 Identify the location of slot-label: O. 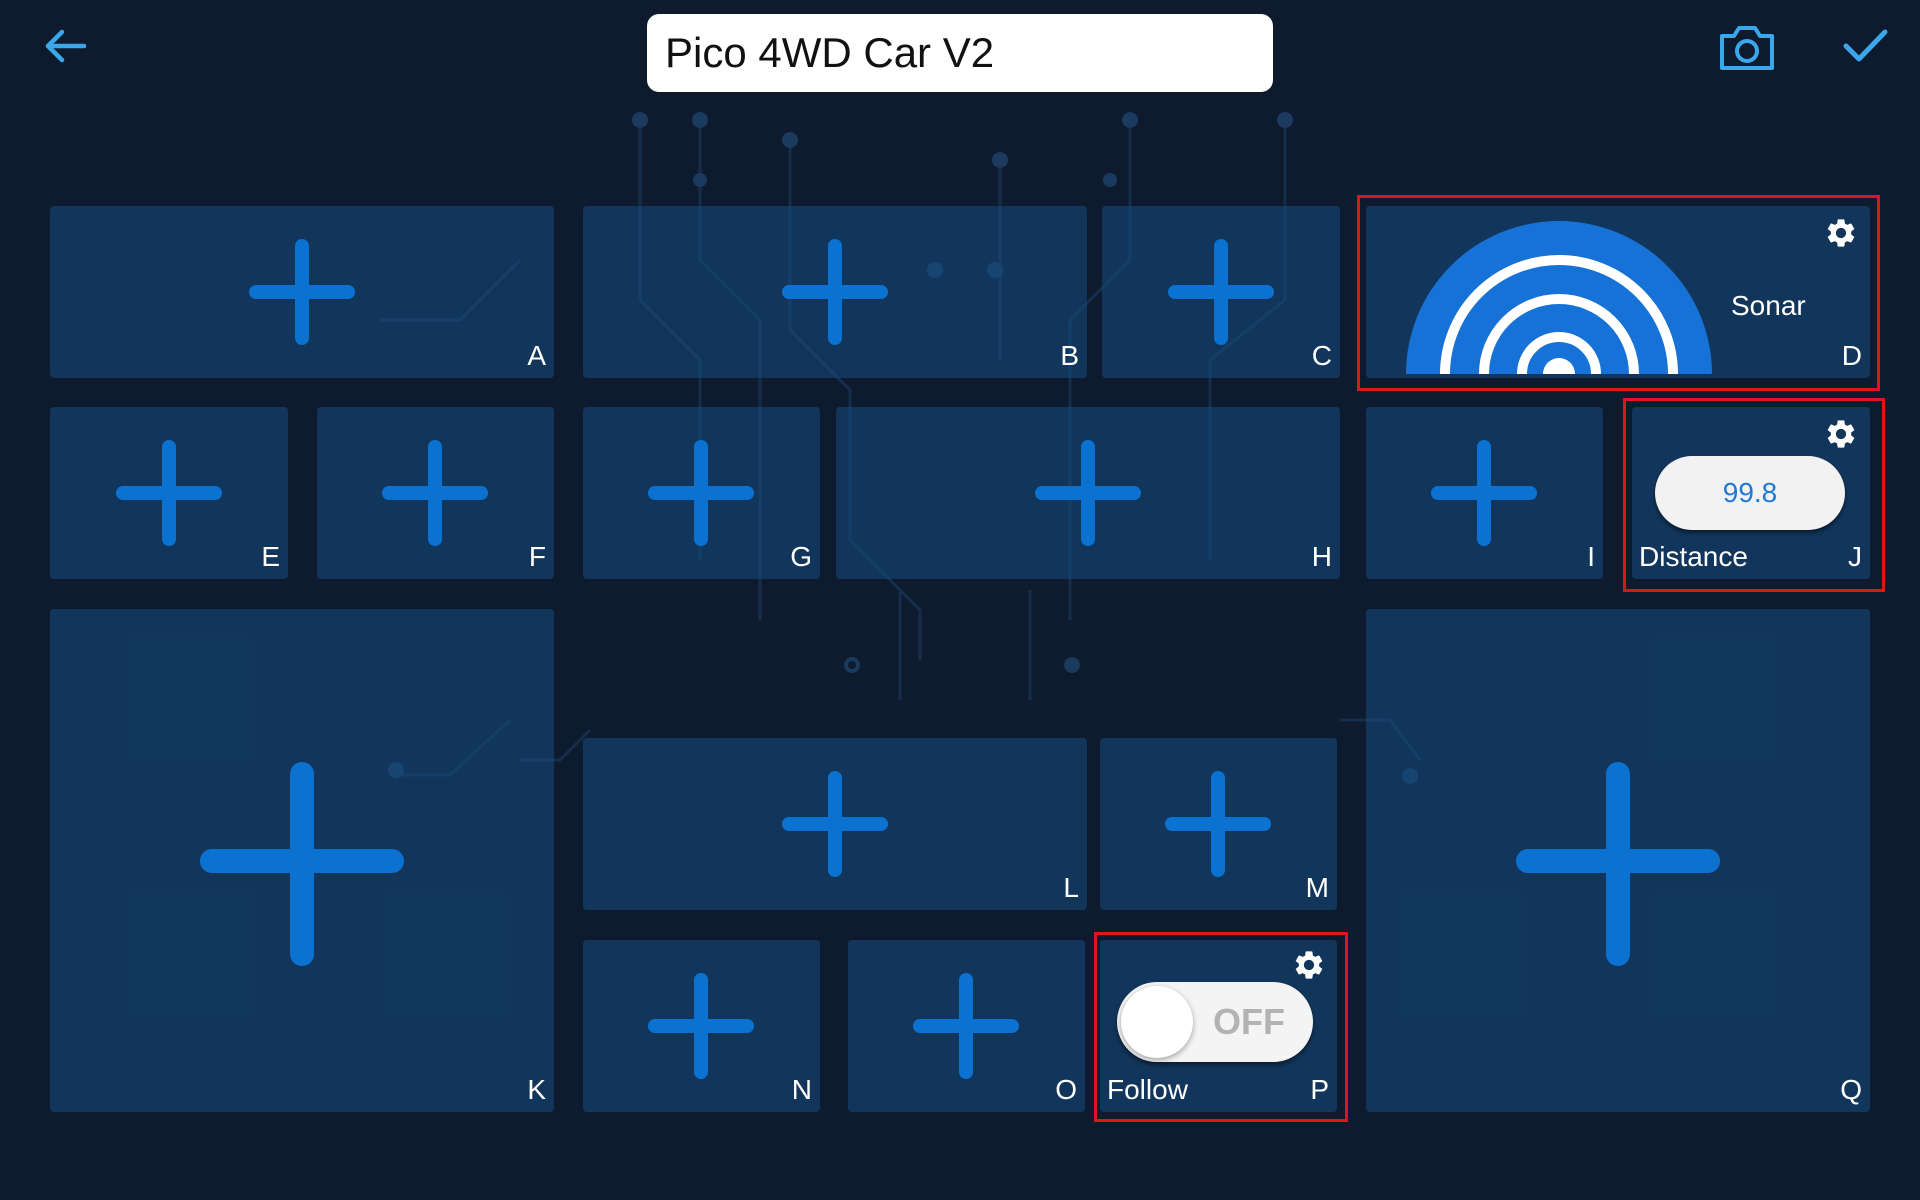
(1066, 1089).